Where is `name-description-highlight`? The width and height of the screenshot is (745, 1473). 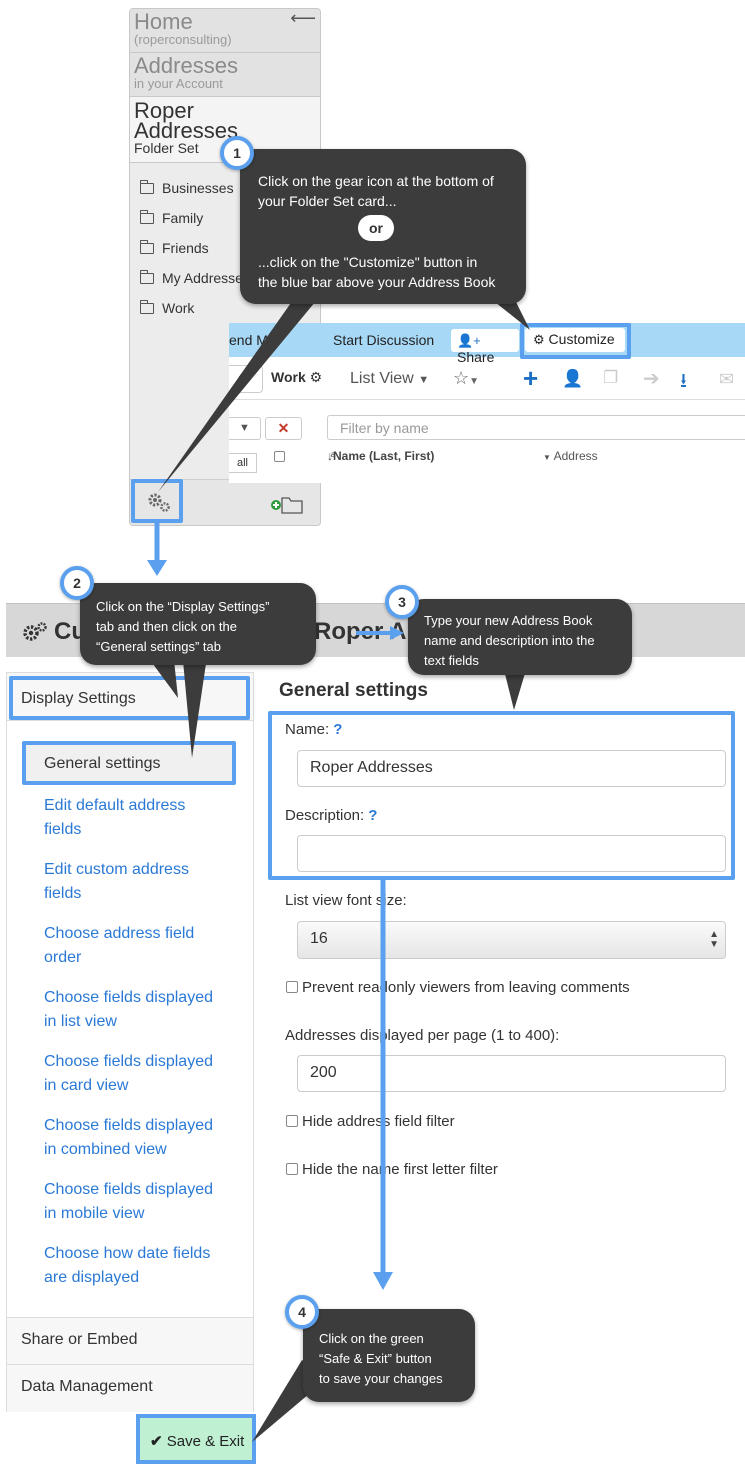 name-description-highlight is located at coordinates (501, 795).